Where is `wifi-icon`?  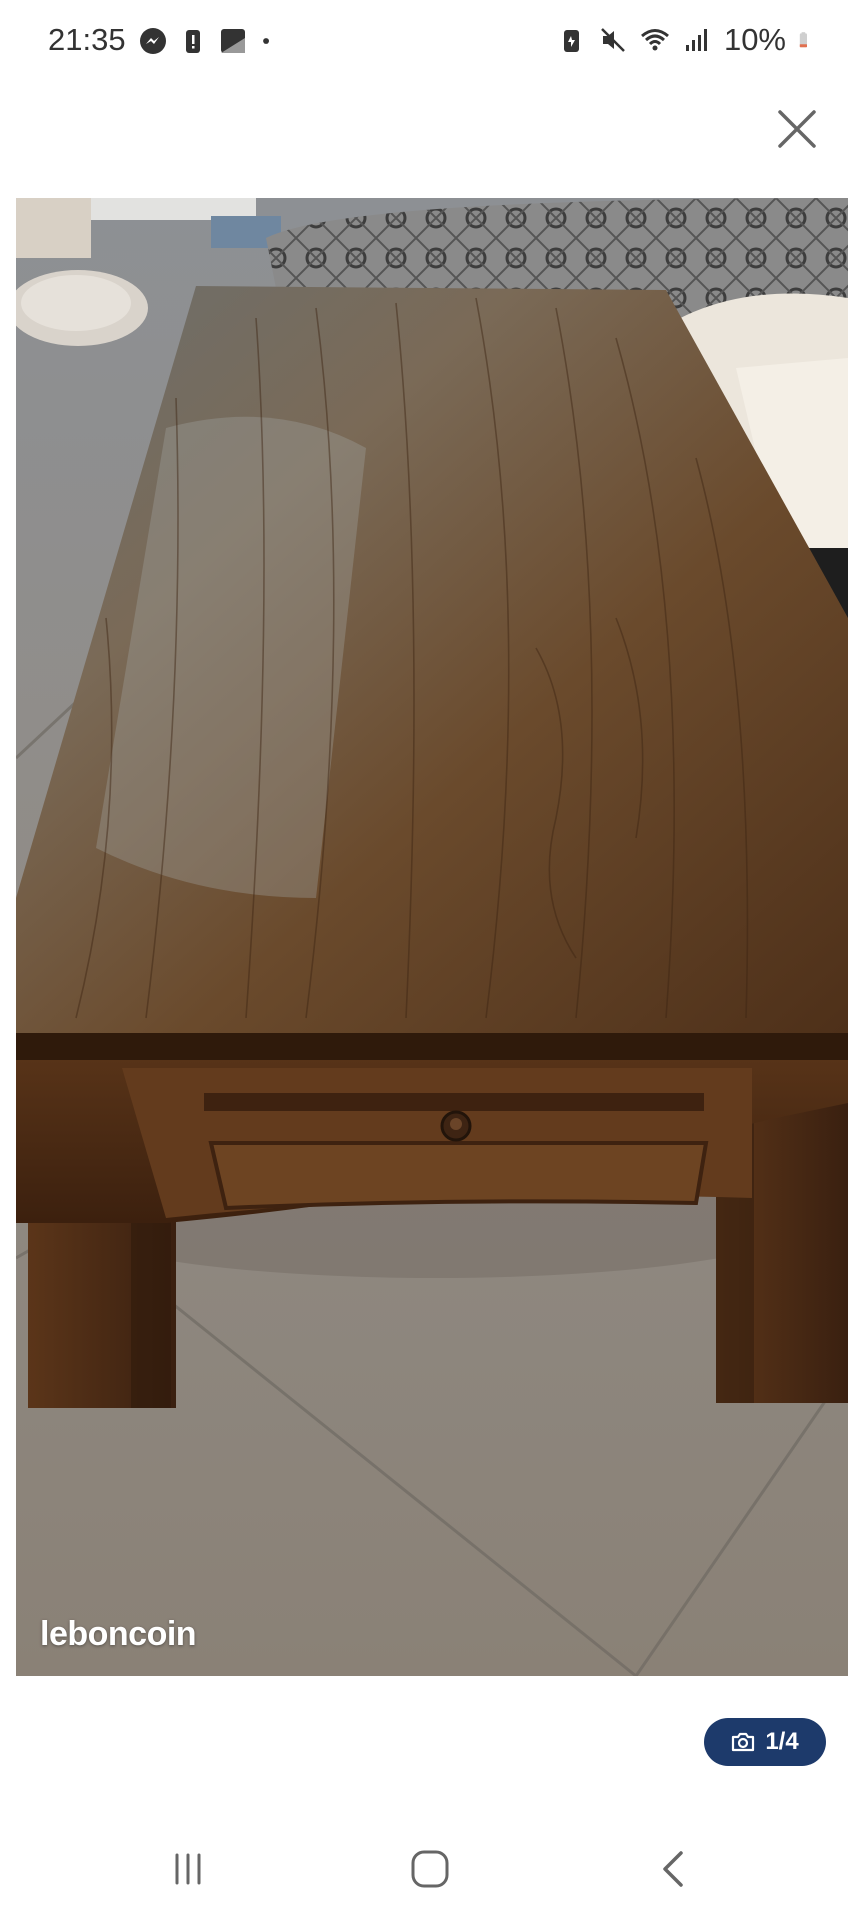 wifi-icon is located at coordinates (654, 40).